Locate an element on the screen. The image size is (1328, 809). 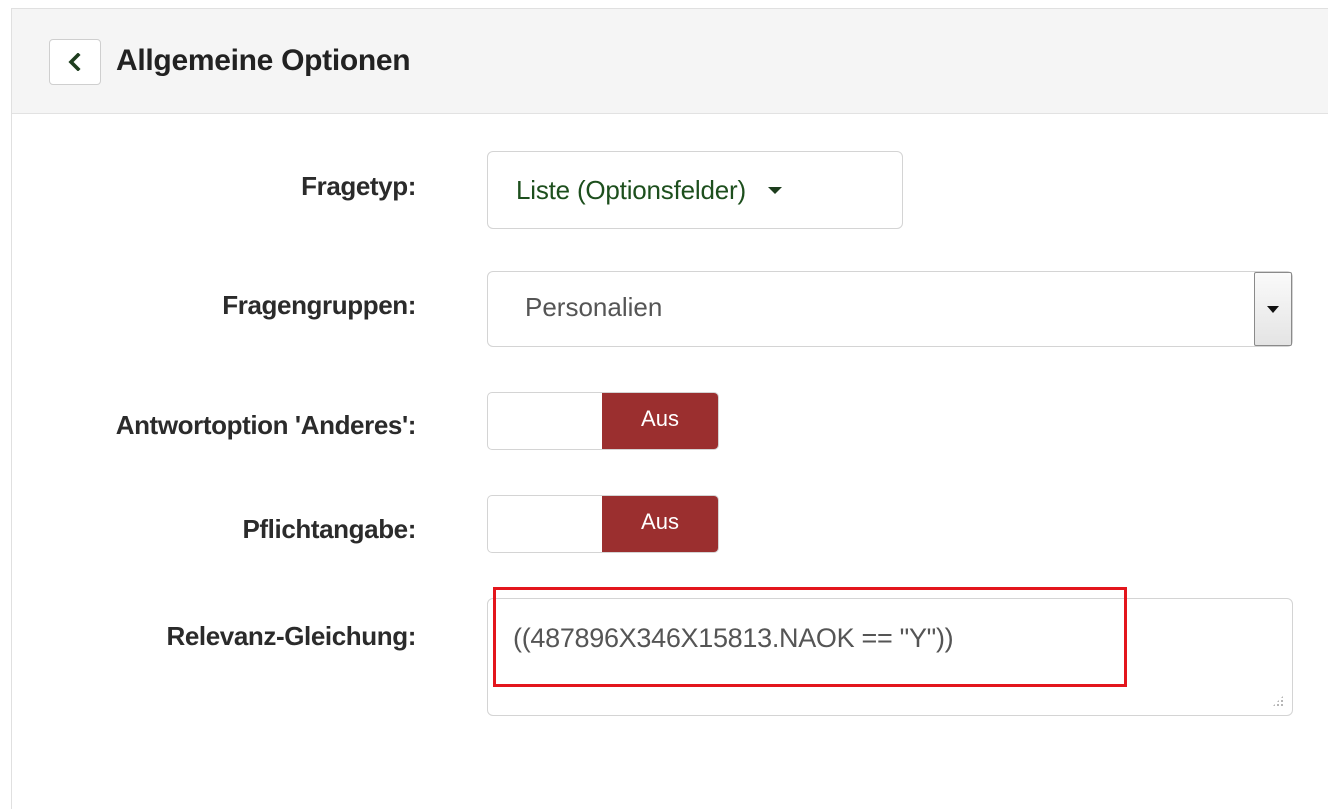
question-group-select: Personalien is located at coordinates (890, 309).